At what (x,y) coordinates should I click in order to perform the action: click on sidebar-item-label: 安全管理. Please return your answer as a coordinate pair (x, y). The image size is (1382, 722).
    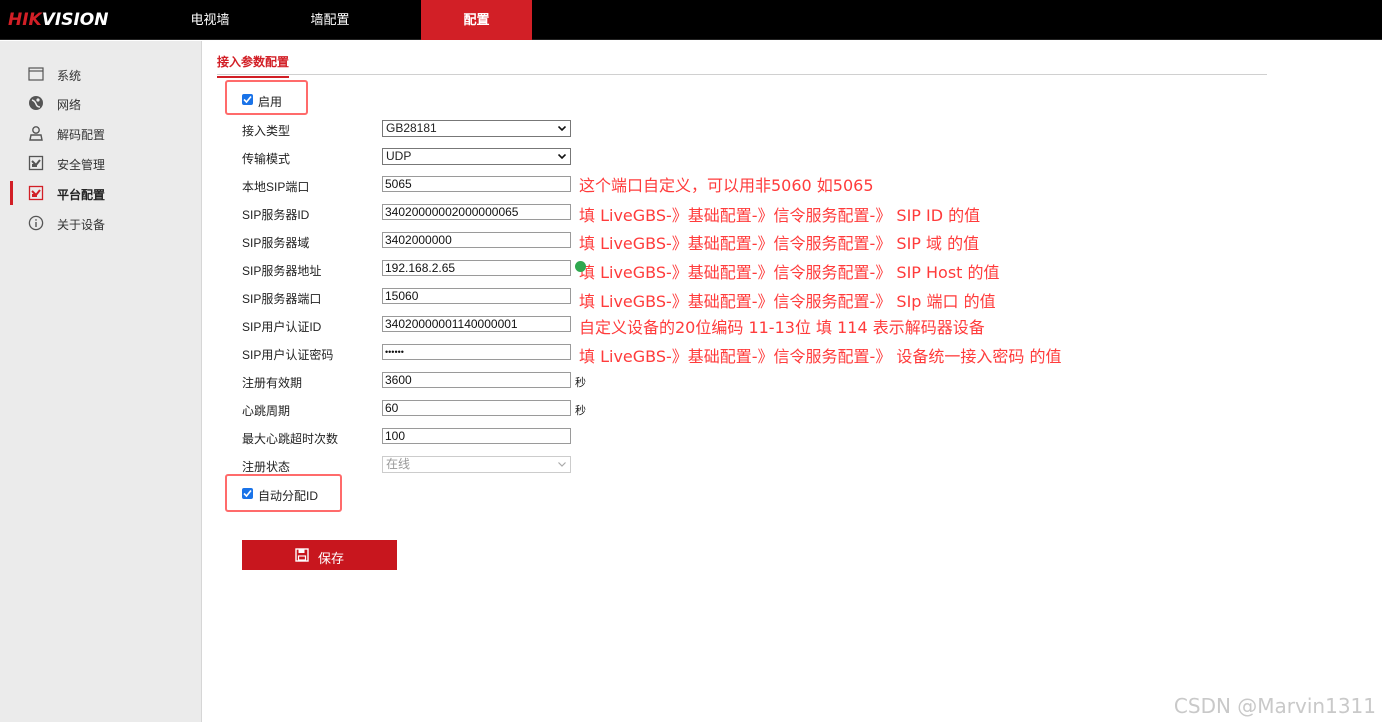
    Looking at the image, I should click on (81, 165).